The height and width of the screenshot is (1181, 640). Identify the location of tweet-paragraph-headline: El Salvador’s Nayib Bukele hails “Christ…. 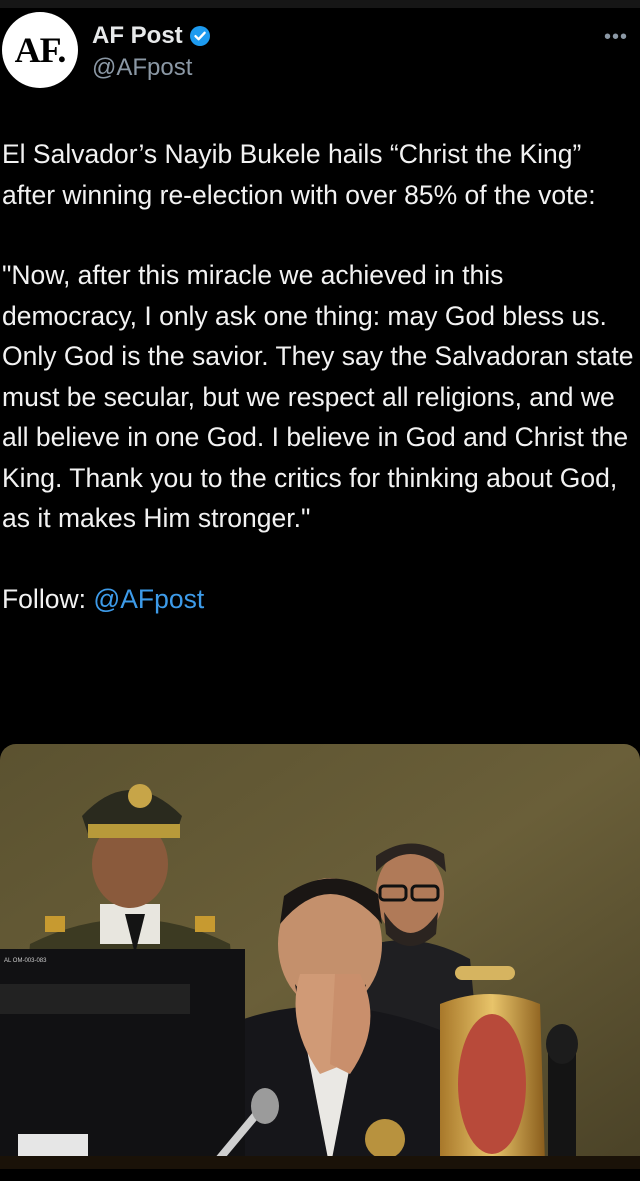
(299, 174).